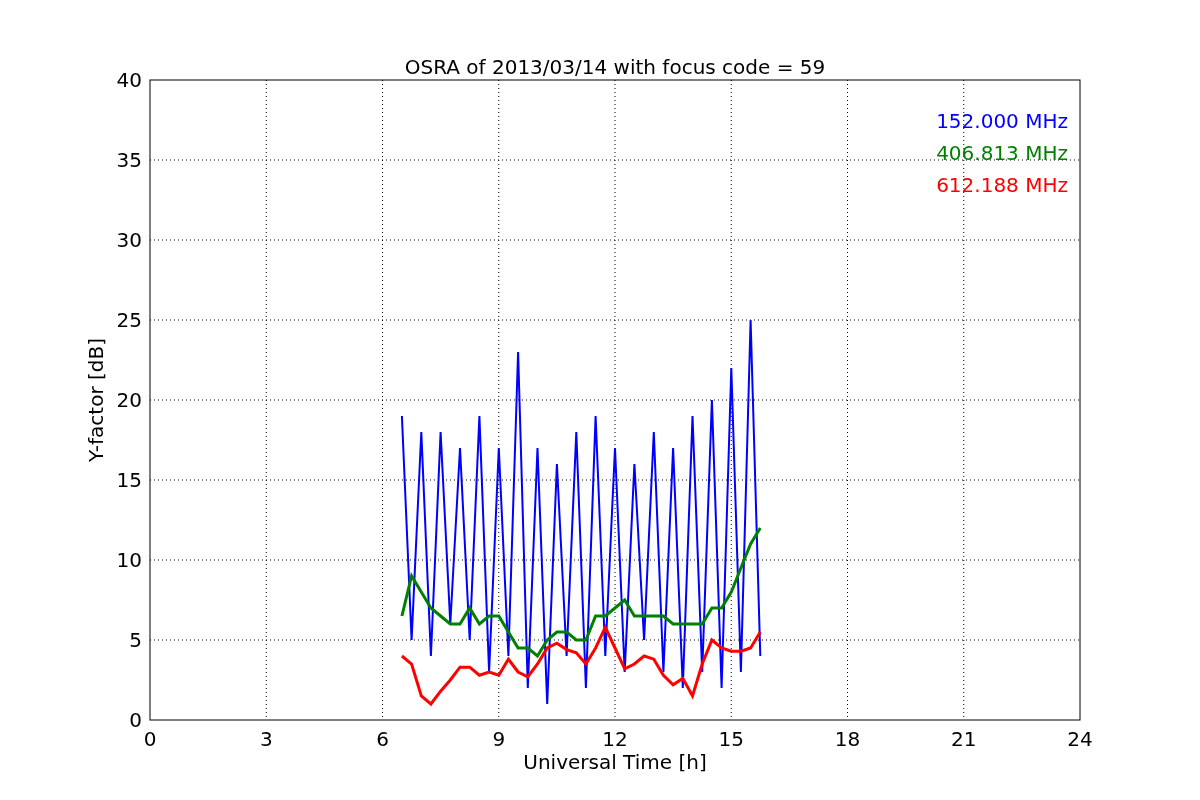 The image size is (1200, 800). I want to click on tick-label: 21, so click(964, 739).